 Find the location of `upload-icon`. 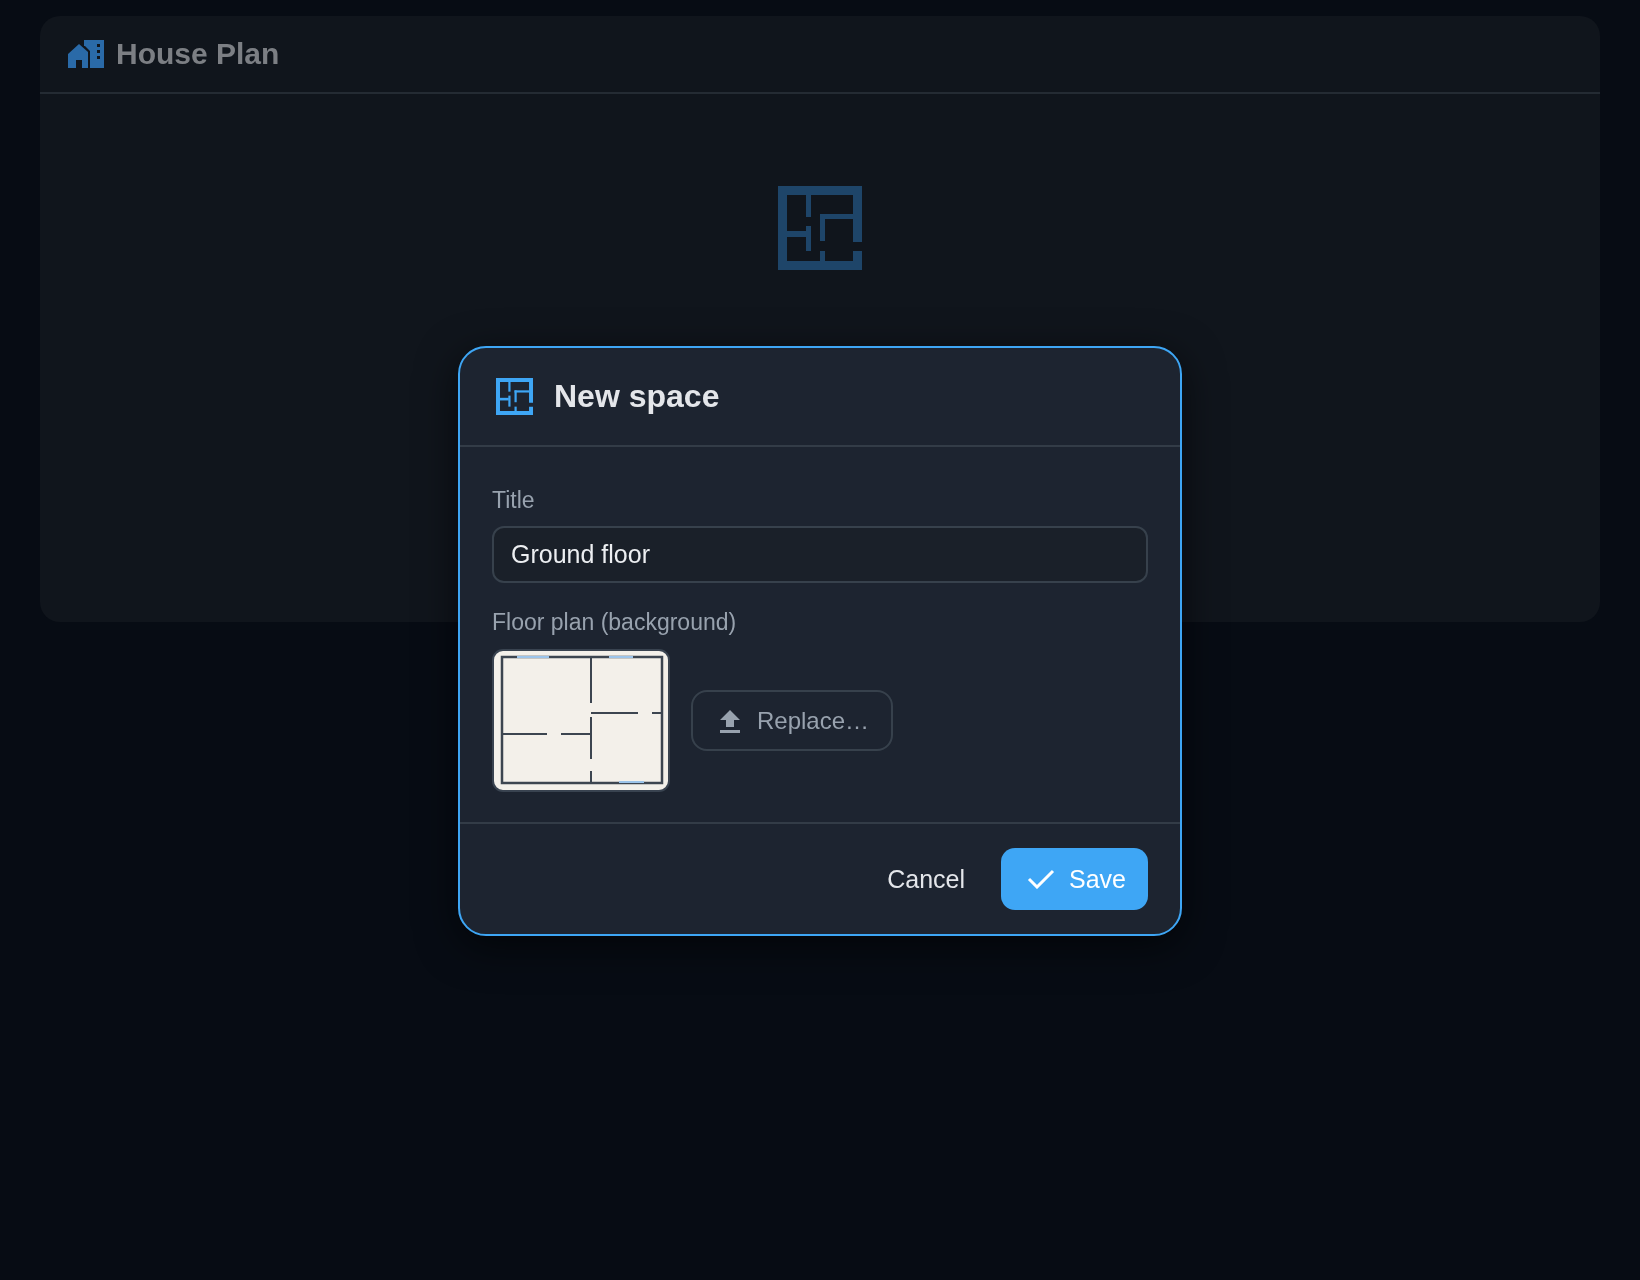

upload-icon is located at coordinates (730, 720).